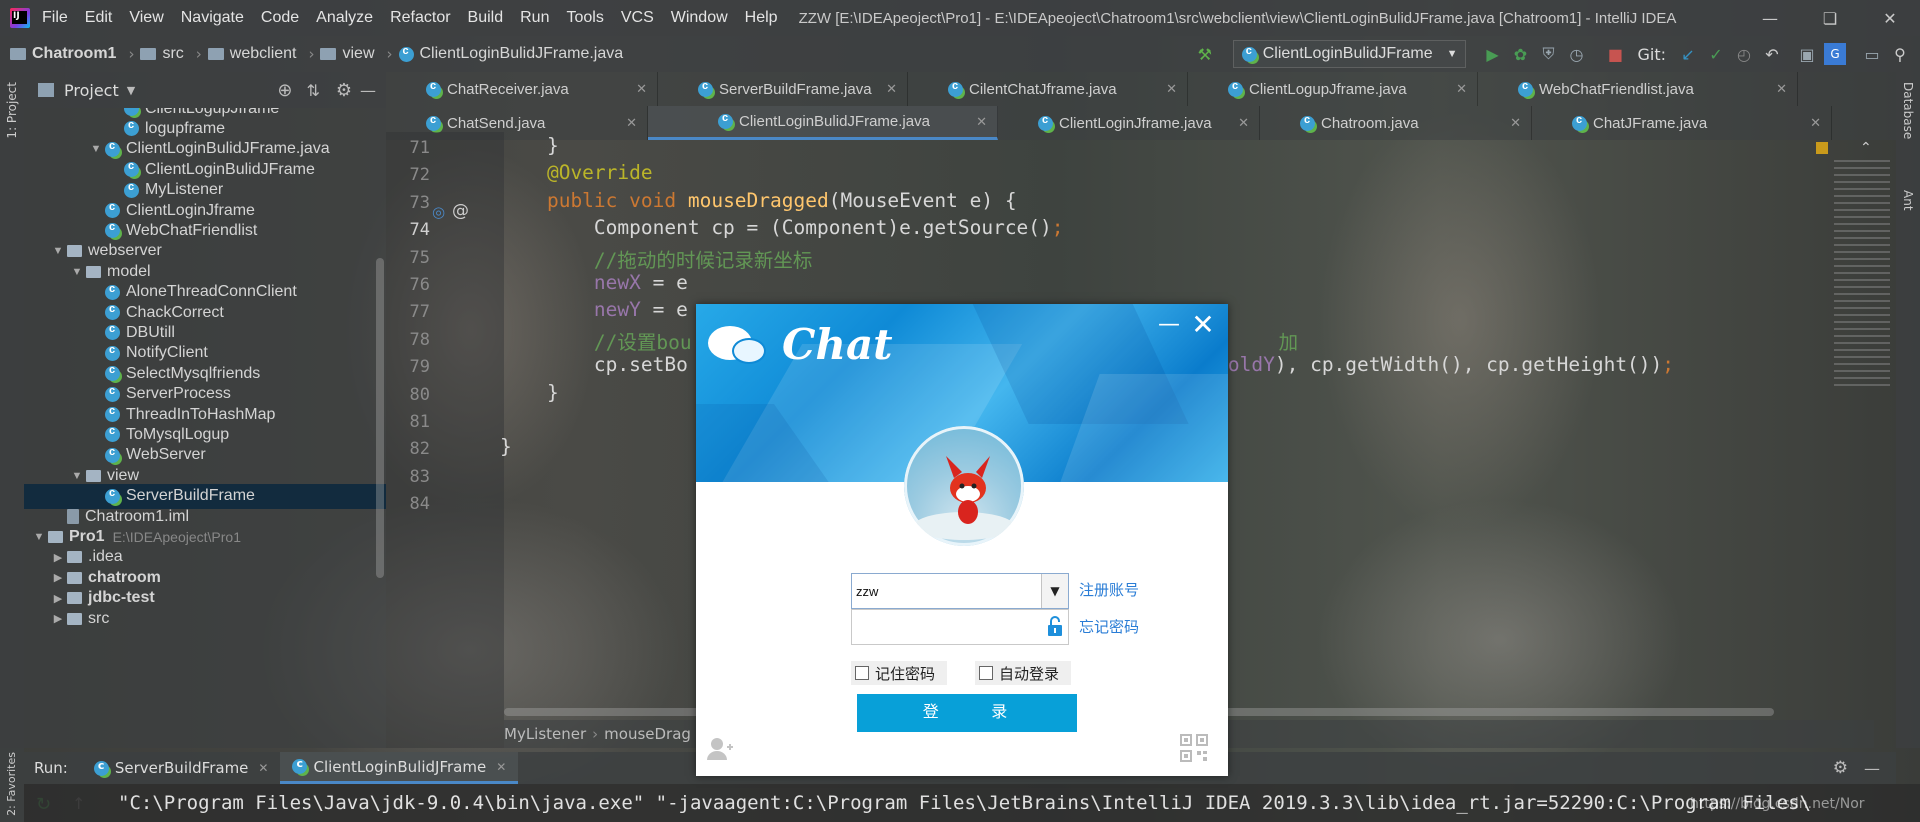  What do you see at coordinates (438, 212) in the screenshot?
I see `override-marker-icon: ◎` at bounding box center [438, 212].